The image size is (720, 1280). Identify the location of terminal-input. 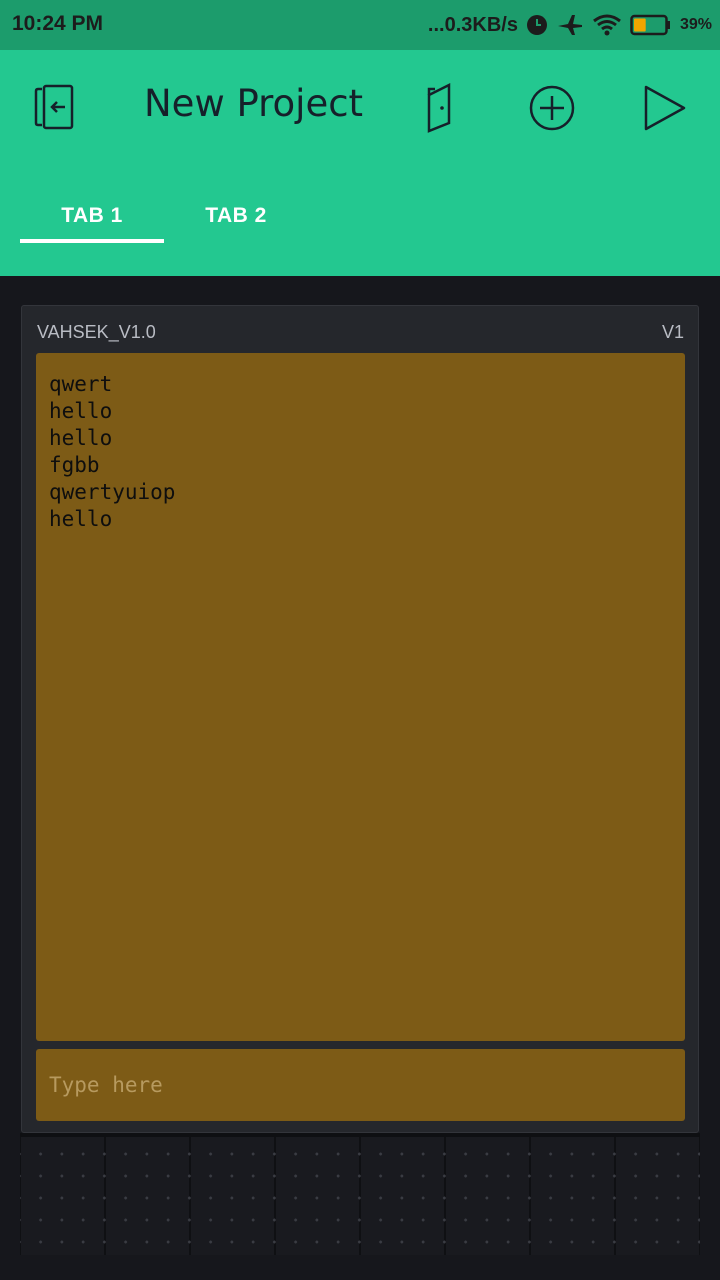
(360, 1085).